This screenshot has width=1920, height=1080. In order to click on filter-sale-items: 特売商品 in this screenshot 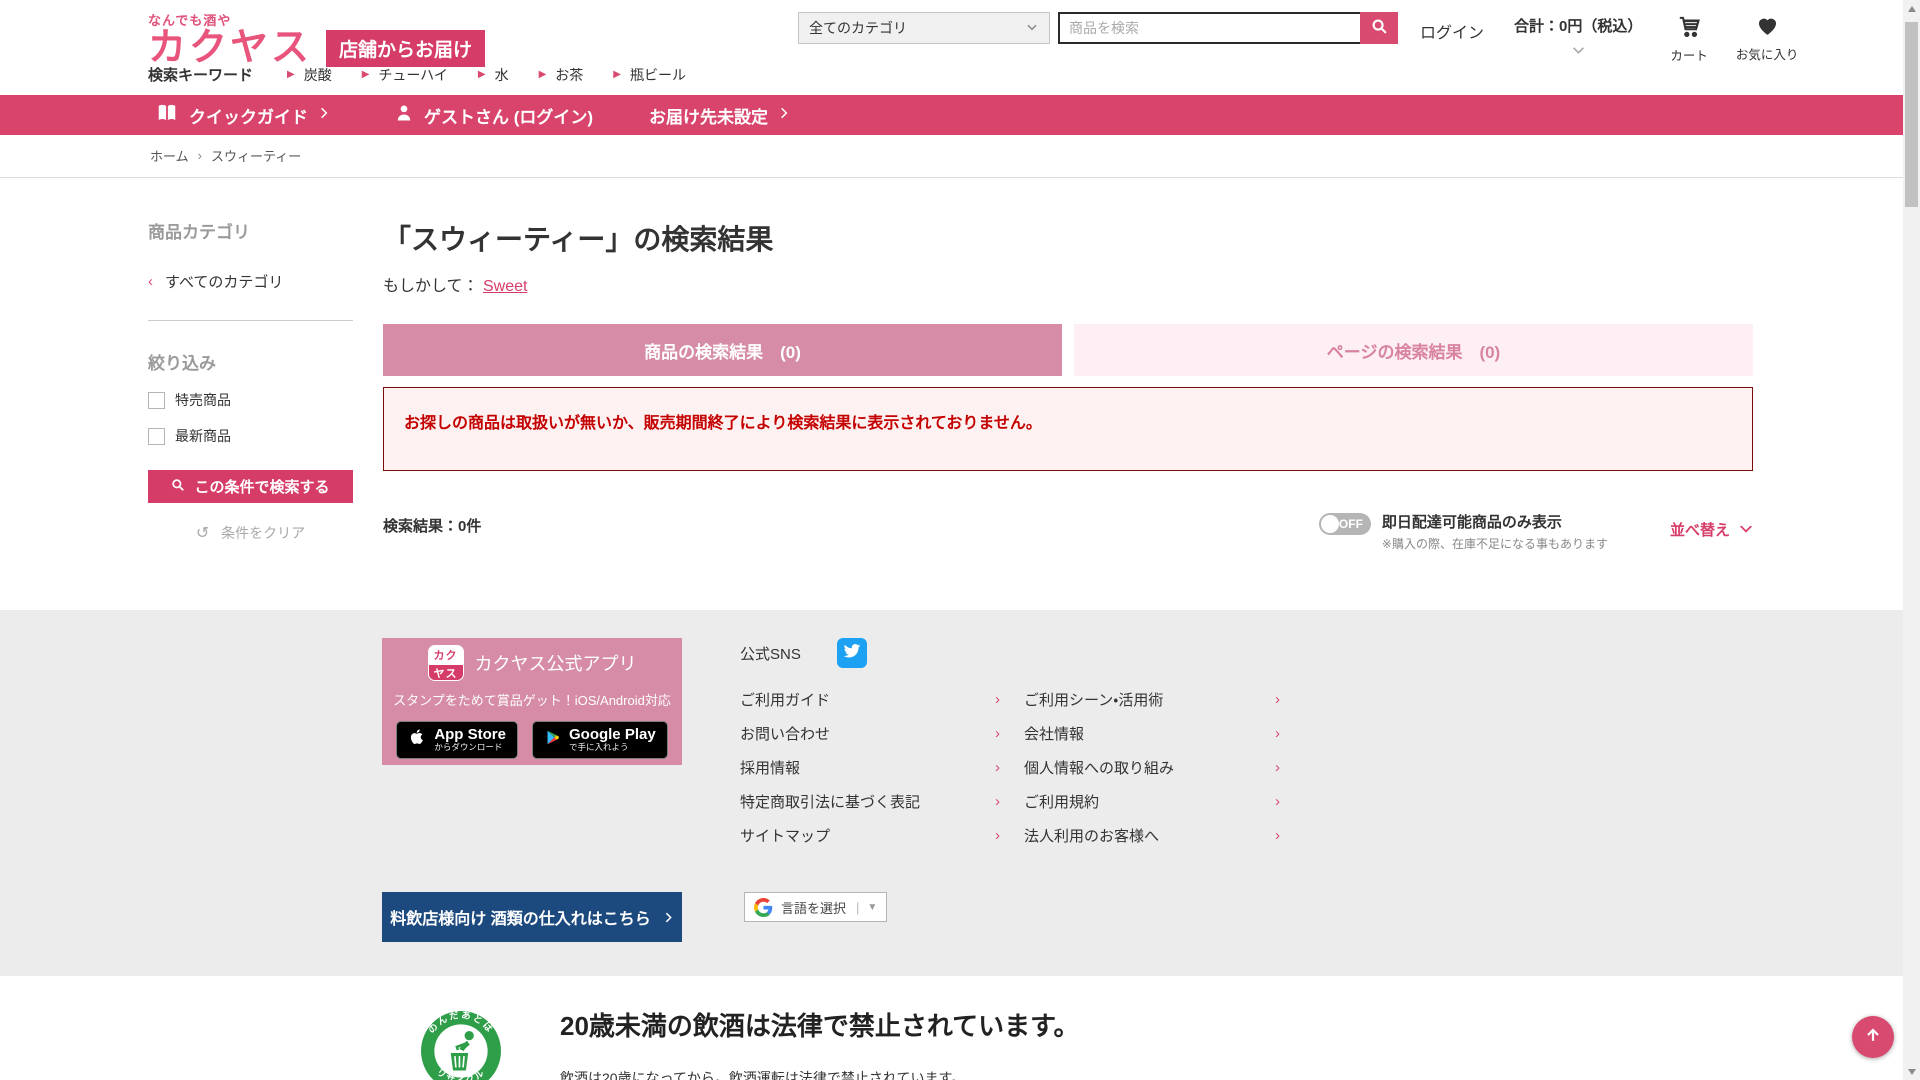, I will do `click(250, 400)`.